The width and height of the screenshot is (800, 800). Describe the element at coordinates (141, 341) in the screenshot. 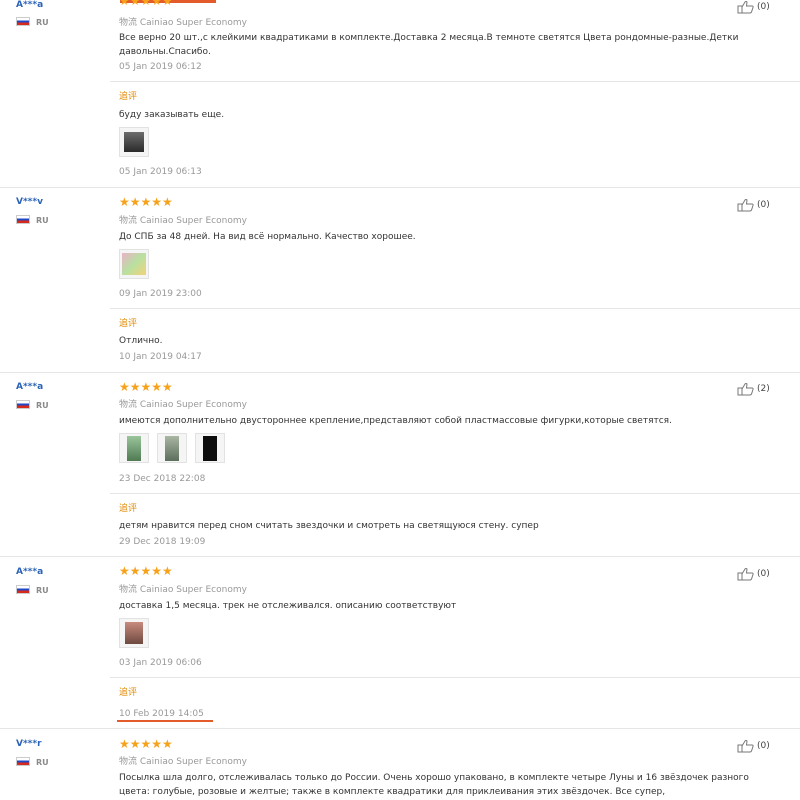

I see `additional-review-text: Отлично.` at that location.